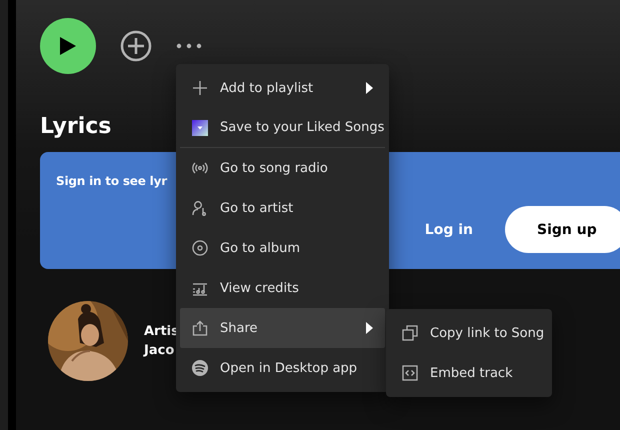 The height and width of the screenshot is (430, 620). Describe the element at coordinates (469, 333) in the screenshot. I see `menu-item: Copy link to Song` at that location.